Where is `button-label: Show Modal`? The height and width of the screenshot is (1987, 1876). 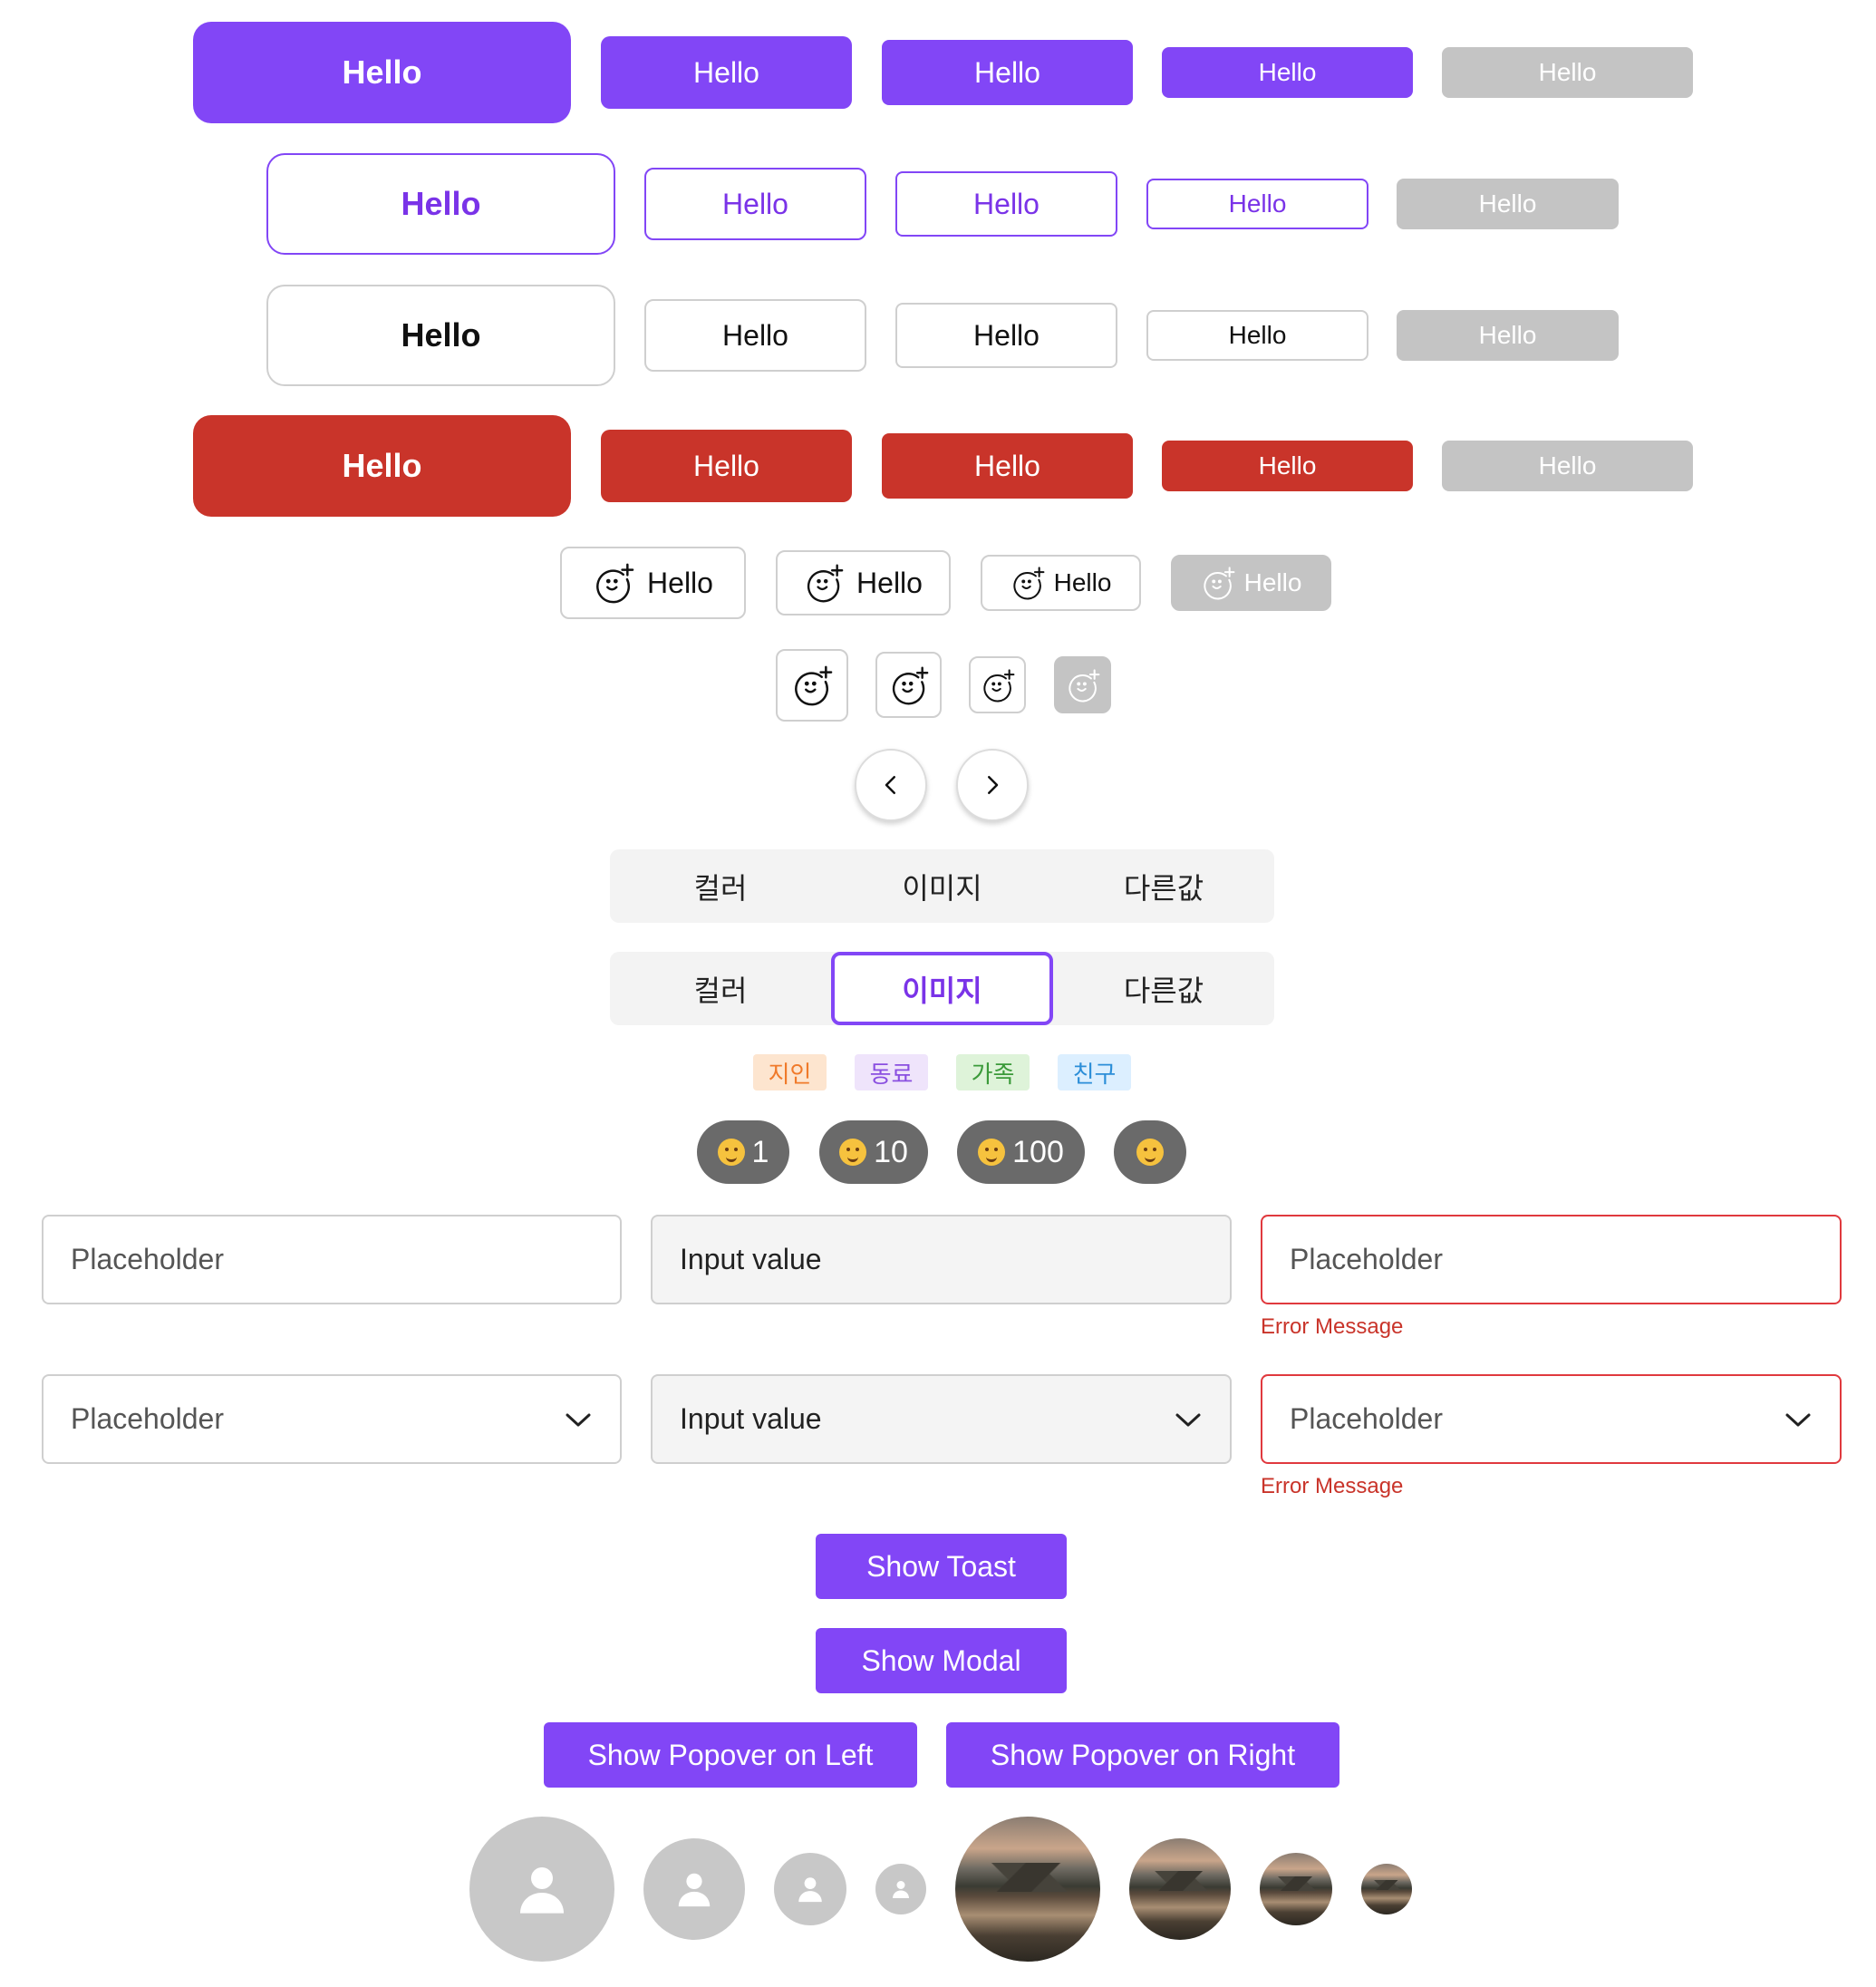 button-label: Show Modal is located at coordinates (941, 1660).